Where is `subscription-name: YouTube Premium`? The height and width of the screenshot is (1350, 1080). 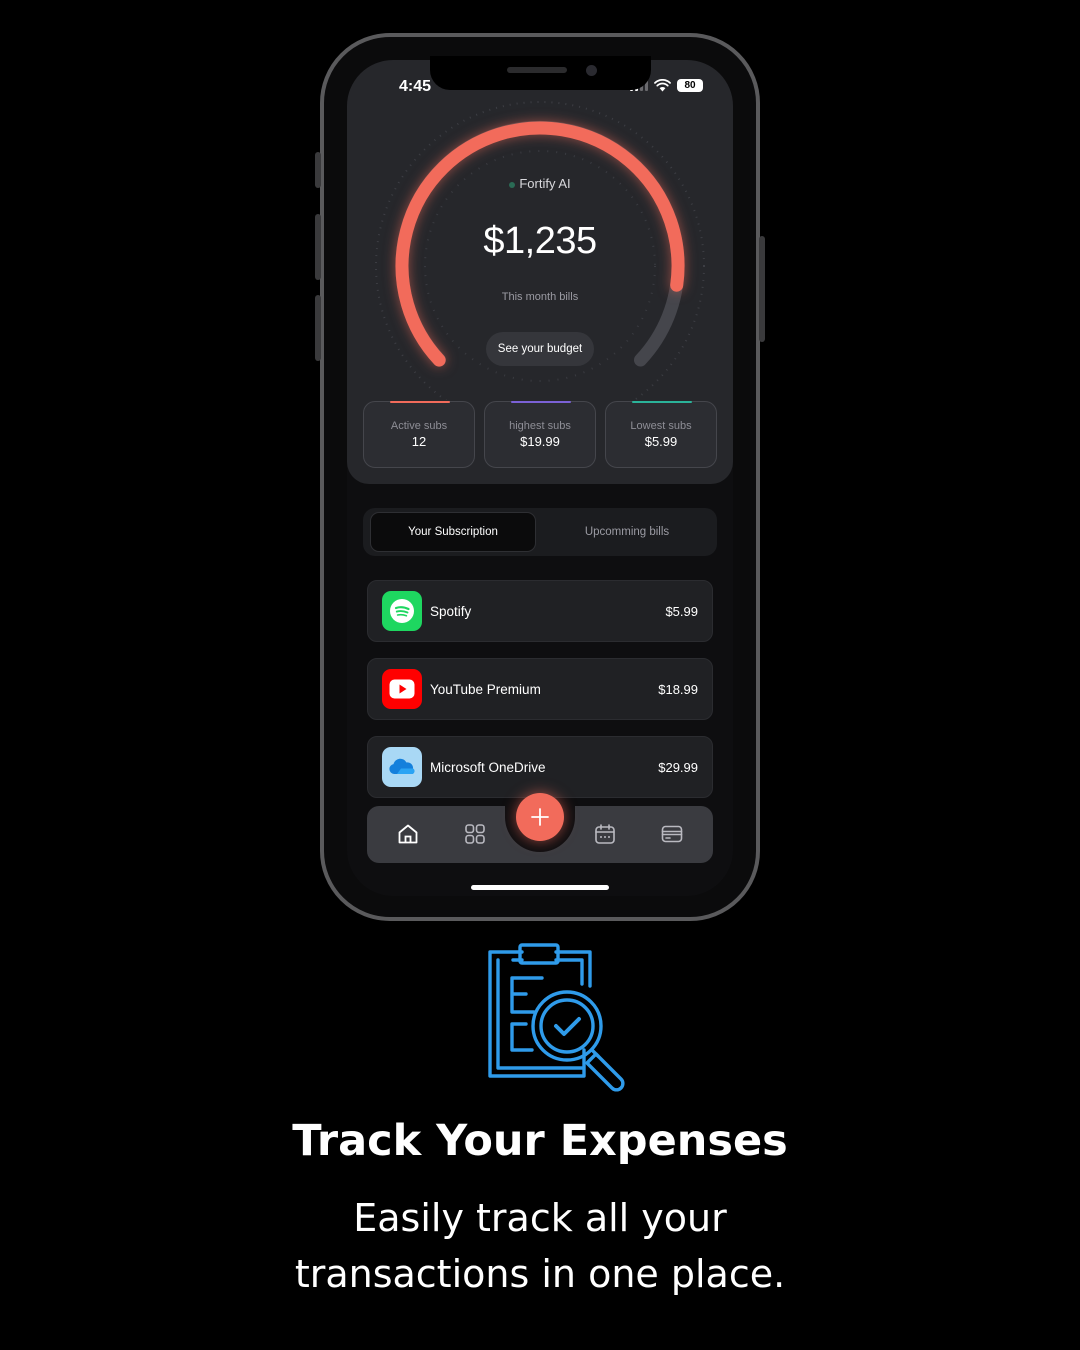 subscription-name: YouTube Premium is located at coordinates (485, 689).